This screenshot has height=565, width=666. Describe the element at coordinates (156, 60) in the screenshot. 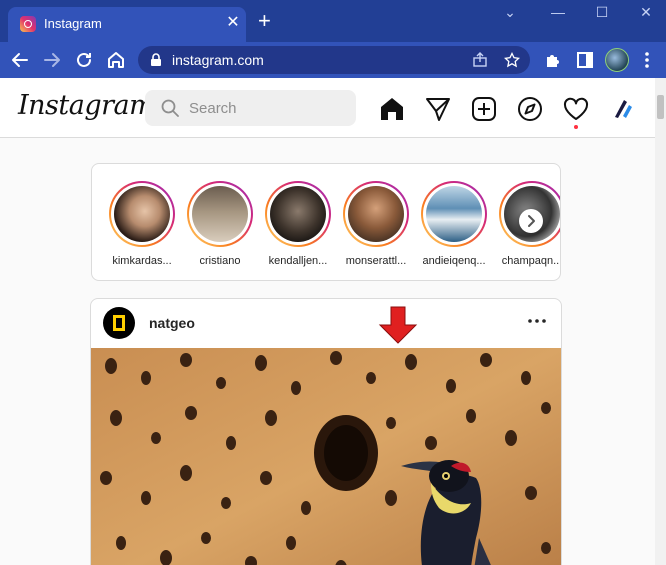

I see `lock-icon` at that location.